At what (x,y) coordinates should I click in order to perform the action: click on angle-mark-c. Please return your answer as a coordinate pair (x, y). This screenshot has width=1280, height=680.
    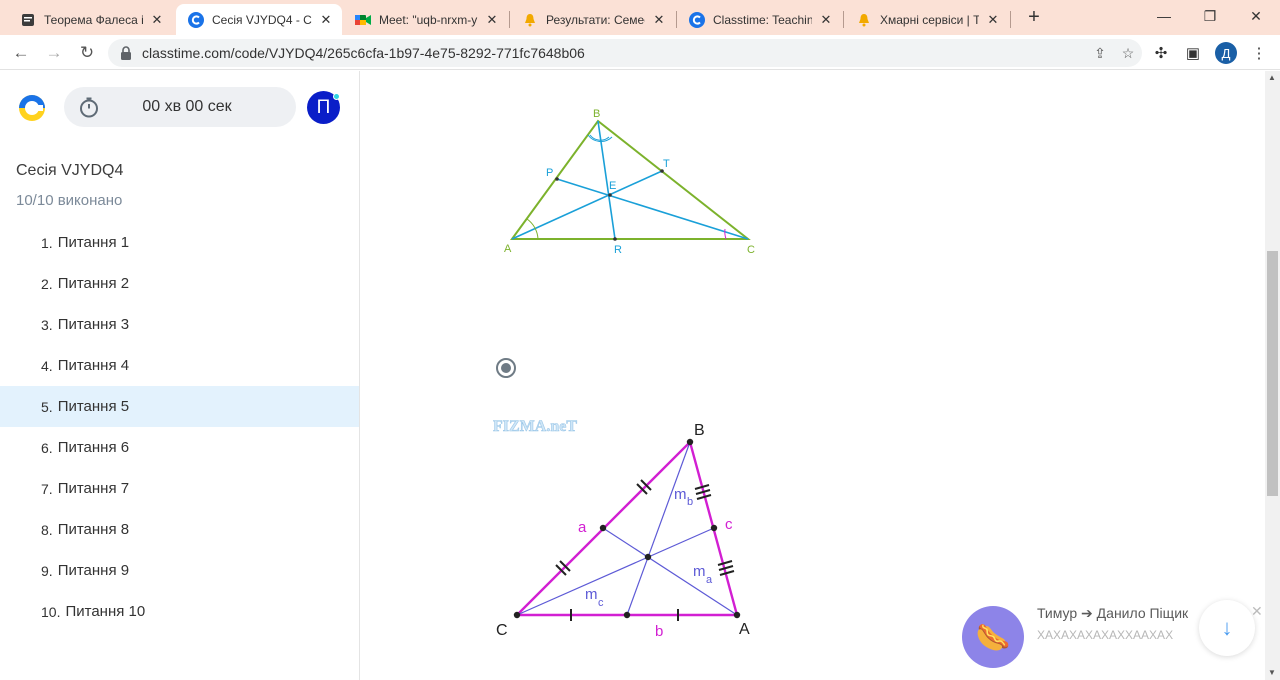
    Looking at the image, I should click on (725, 234).